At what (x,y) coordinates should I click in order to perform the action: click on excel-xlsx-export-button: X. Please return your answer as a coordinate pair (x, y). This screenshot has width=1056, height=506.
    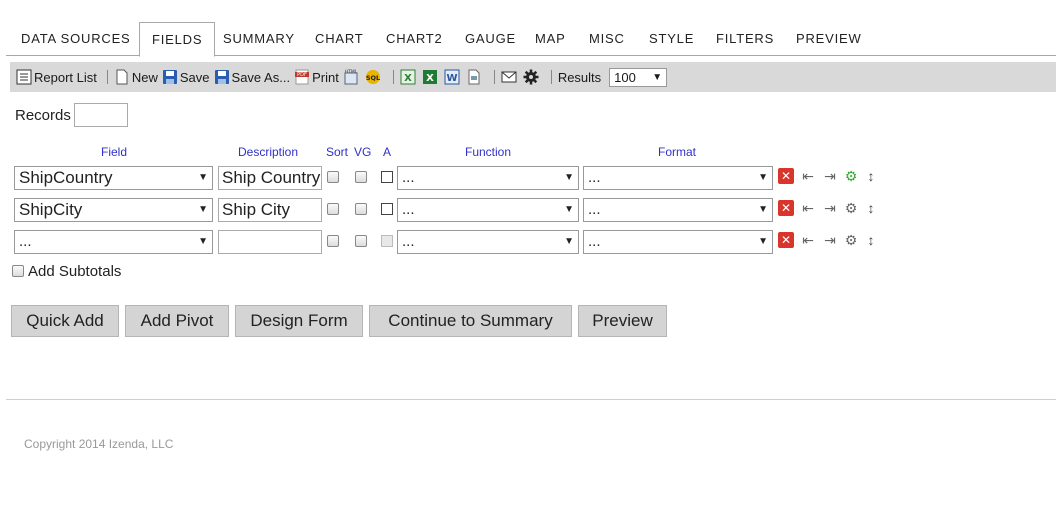
    Looking at the image, I should click on (431, 77).